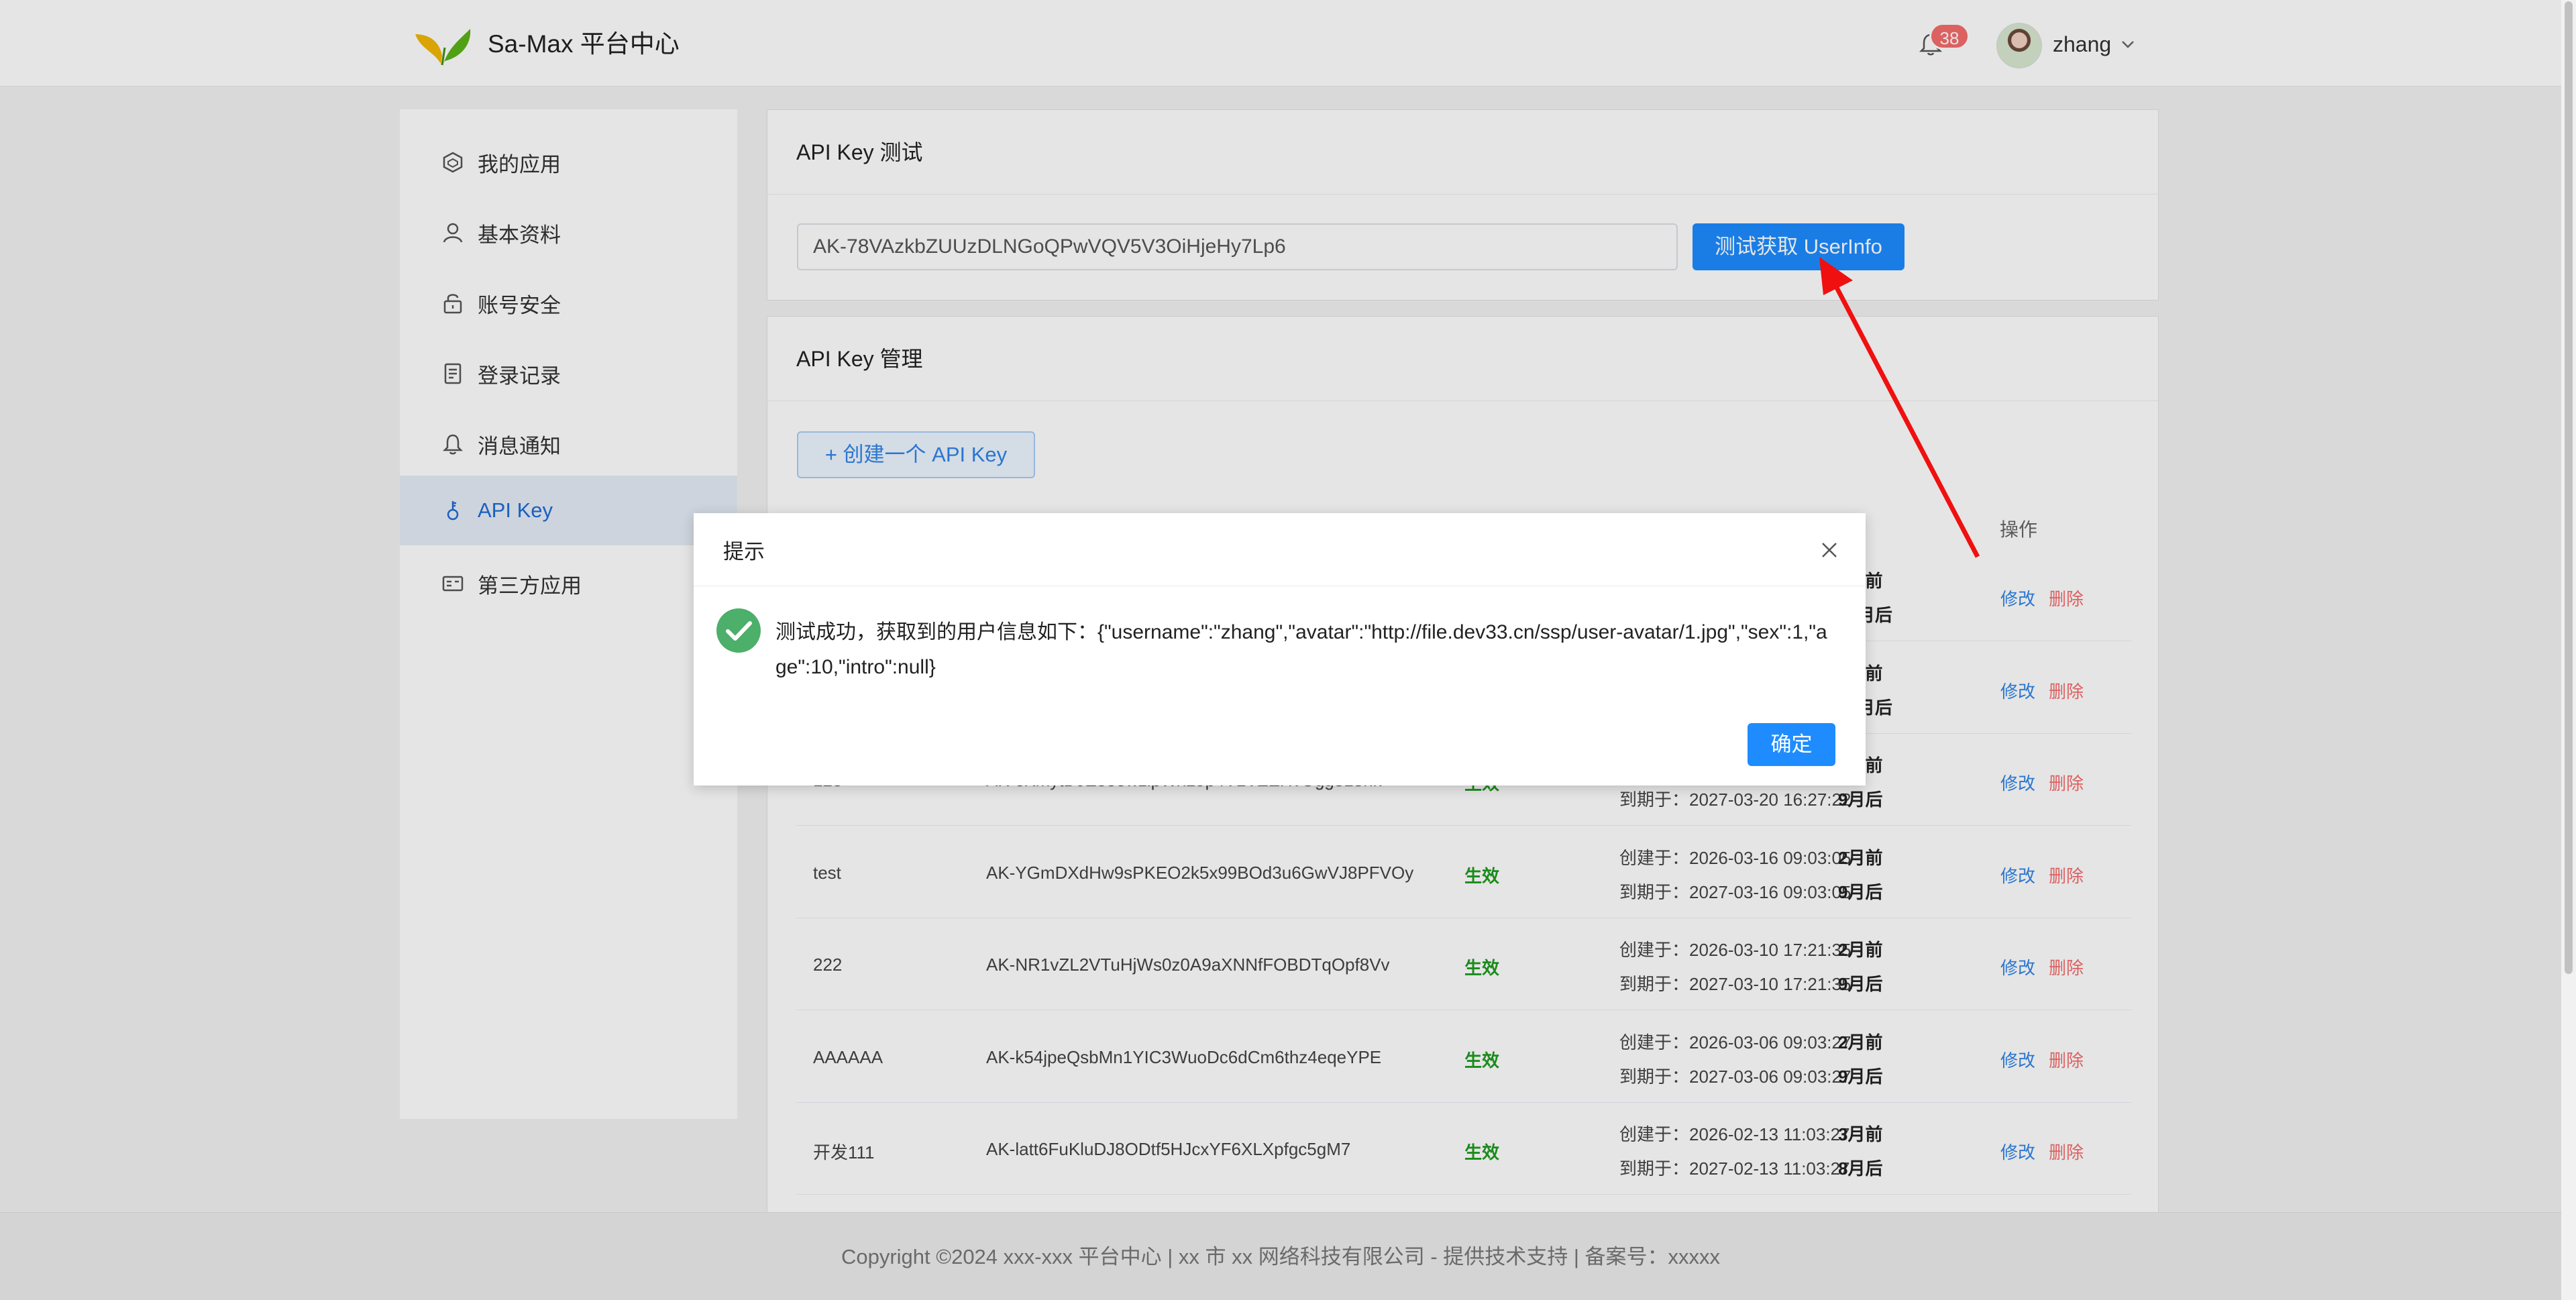 This screenshot has width=2576, height=1300. What do you see at coordinates (1899, 408) in the screenshot?
I see `annotation-arrow-icon` at bounding box center [1899, 408].